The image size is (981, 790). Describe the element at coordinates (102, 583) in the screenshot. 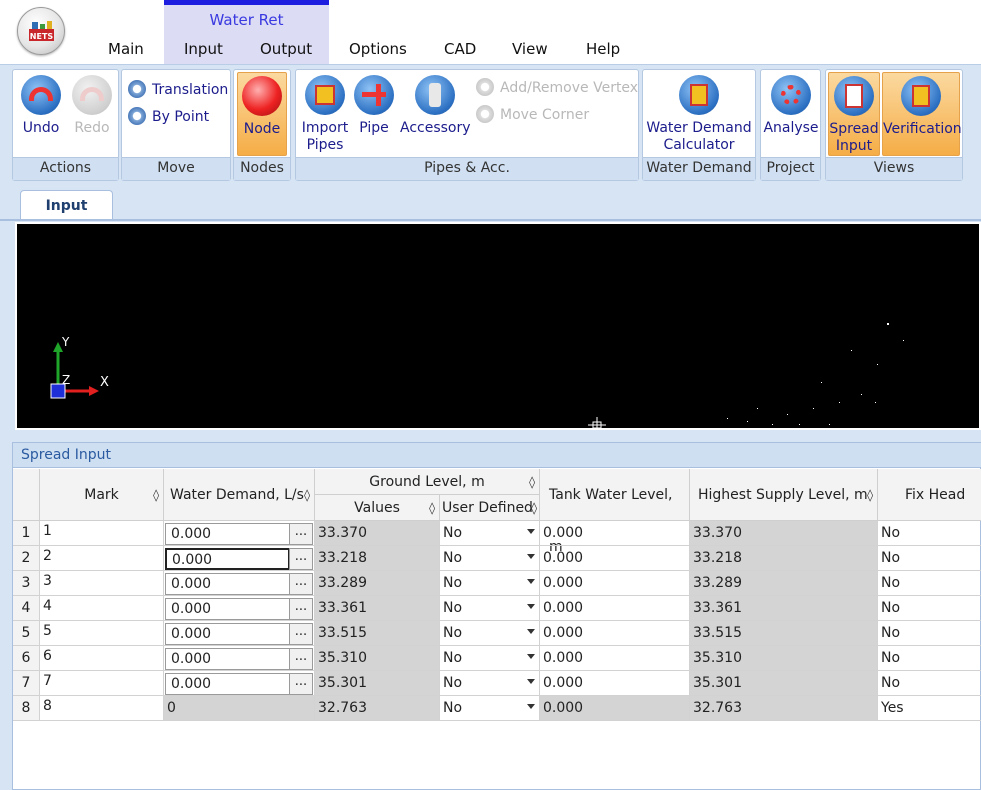

I see `cell-mark: 3` at that location.